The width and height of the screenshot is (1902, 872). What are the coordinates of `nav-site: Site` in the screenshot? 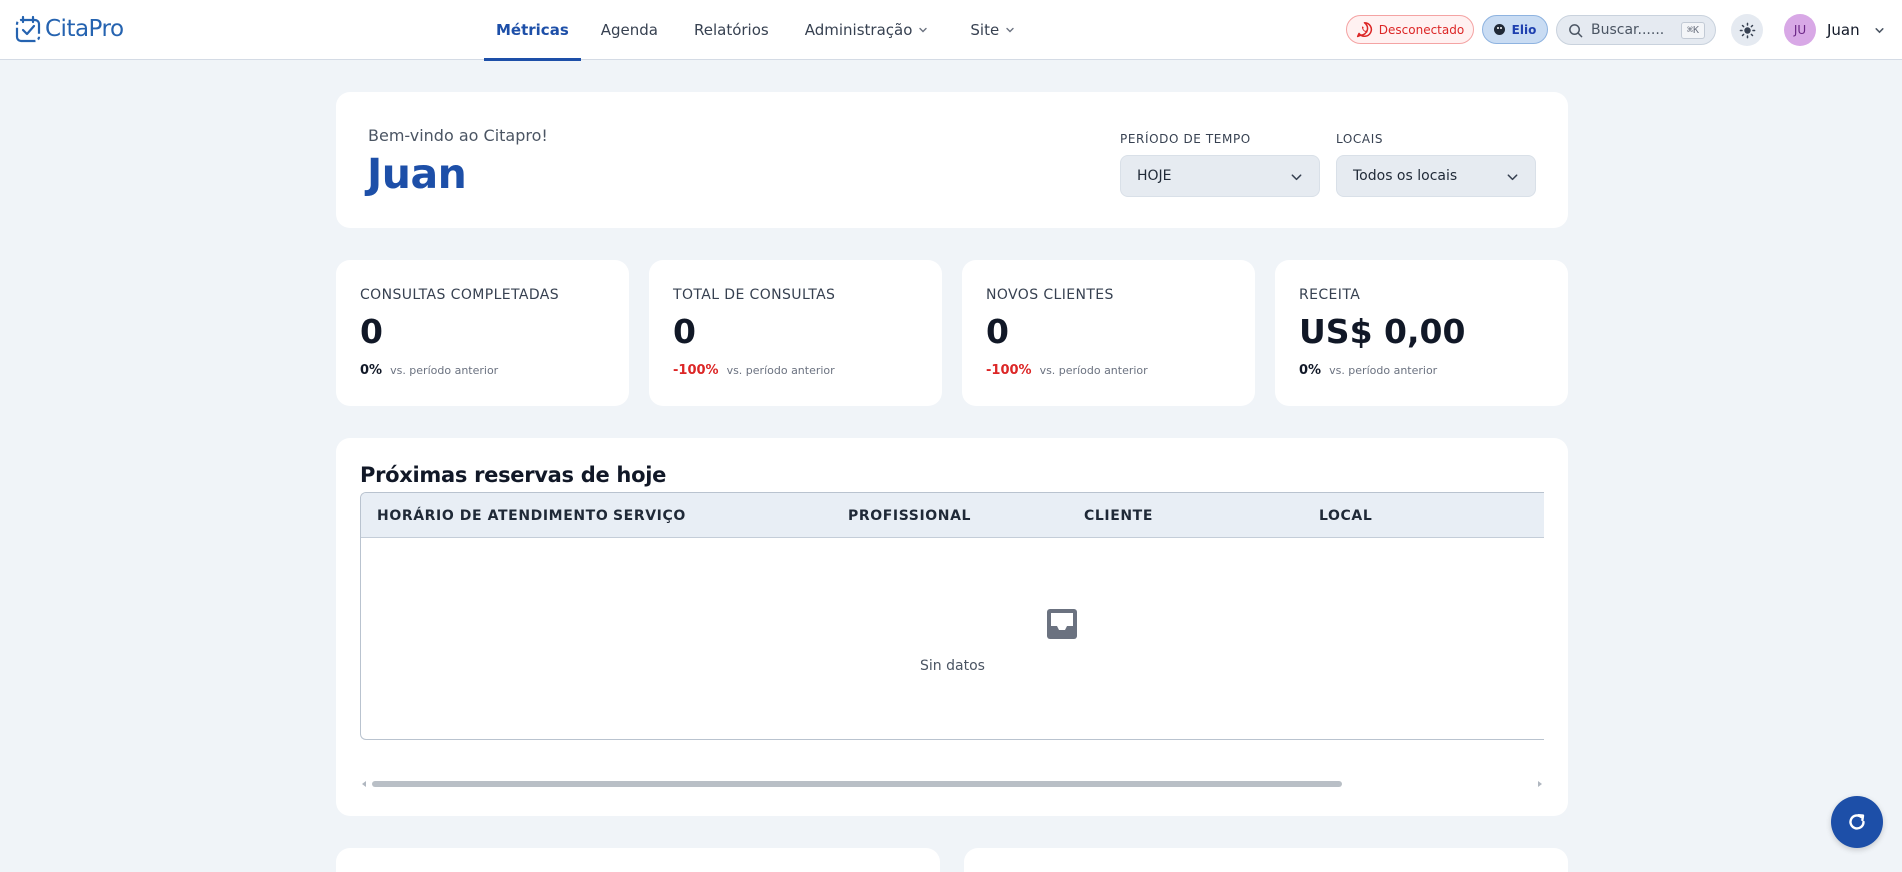 It's located at (992, 30).